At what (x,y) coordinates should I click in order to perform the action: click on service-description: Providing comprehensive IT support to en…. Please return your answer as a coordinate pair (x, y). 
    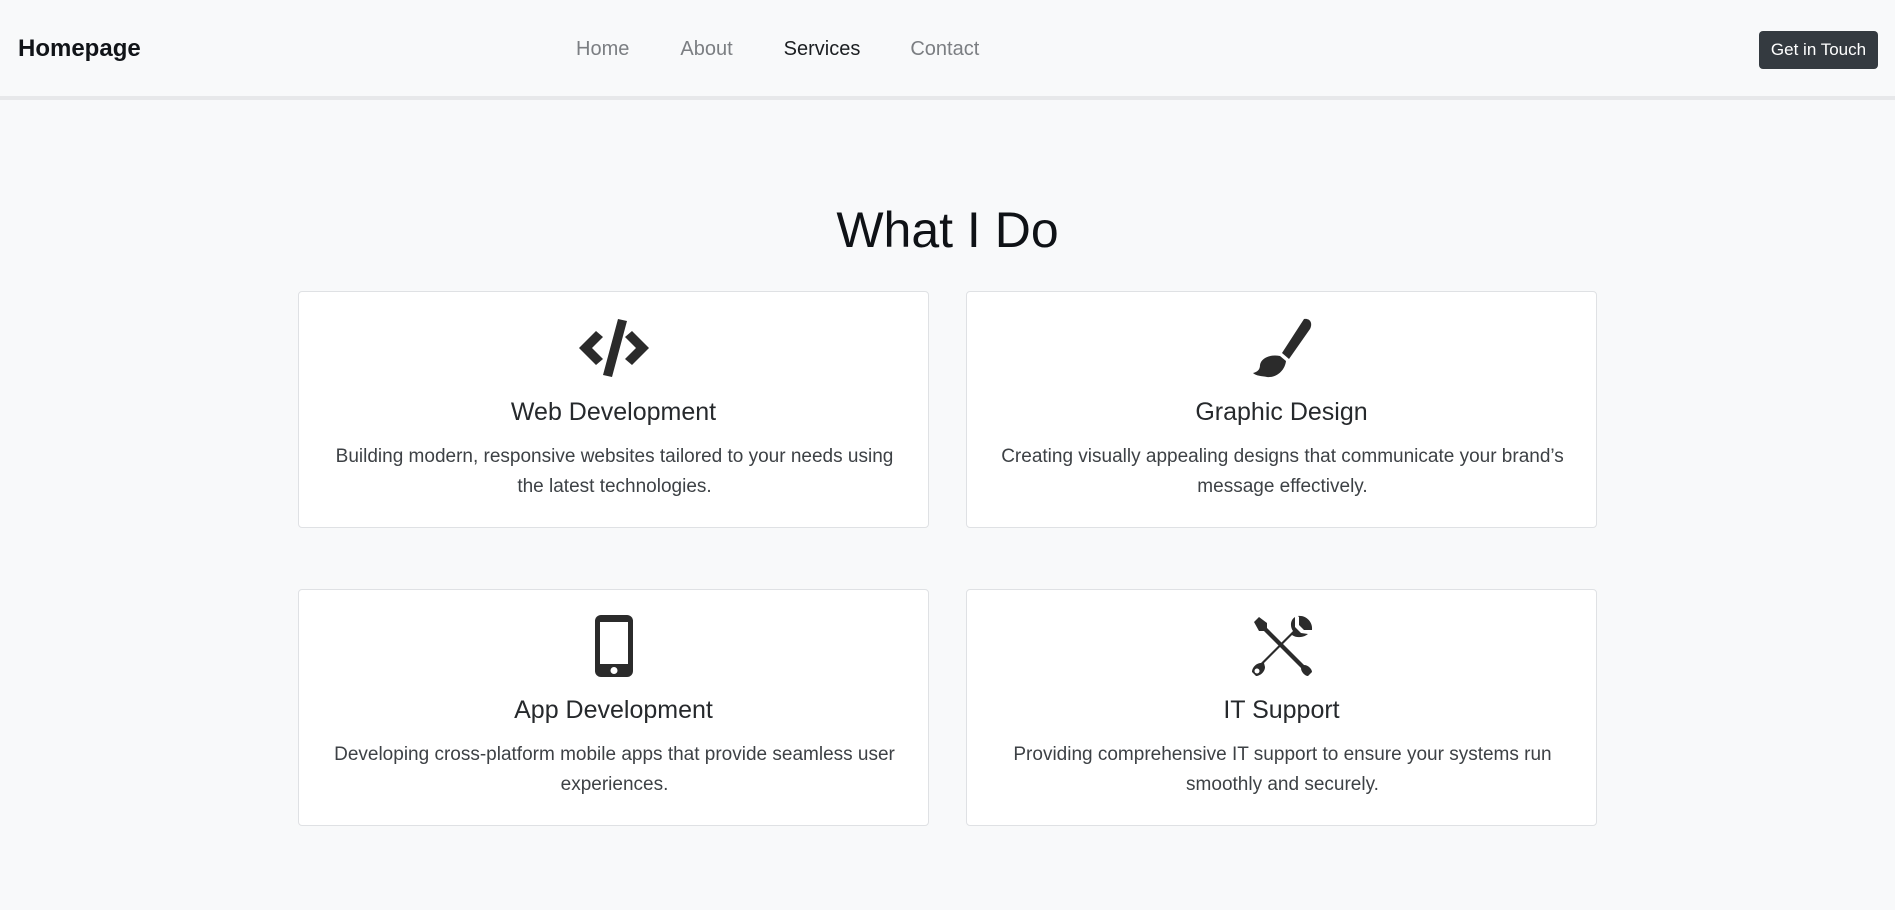
    Looking at the image, I should click on (1282, 769).